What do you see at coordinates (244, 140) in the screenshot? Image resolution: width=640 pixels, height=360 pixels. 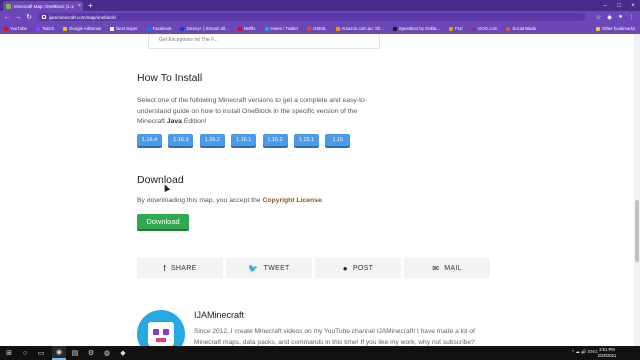 I see `version-button: 1.16.1` at bounding box center [244, 140].